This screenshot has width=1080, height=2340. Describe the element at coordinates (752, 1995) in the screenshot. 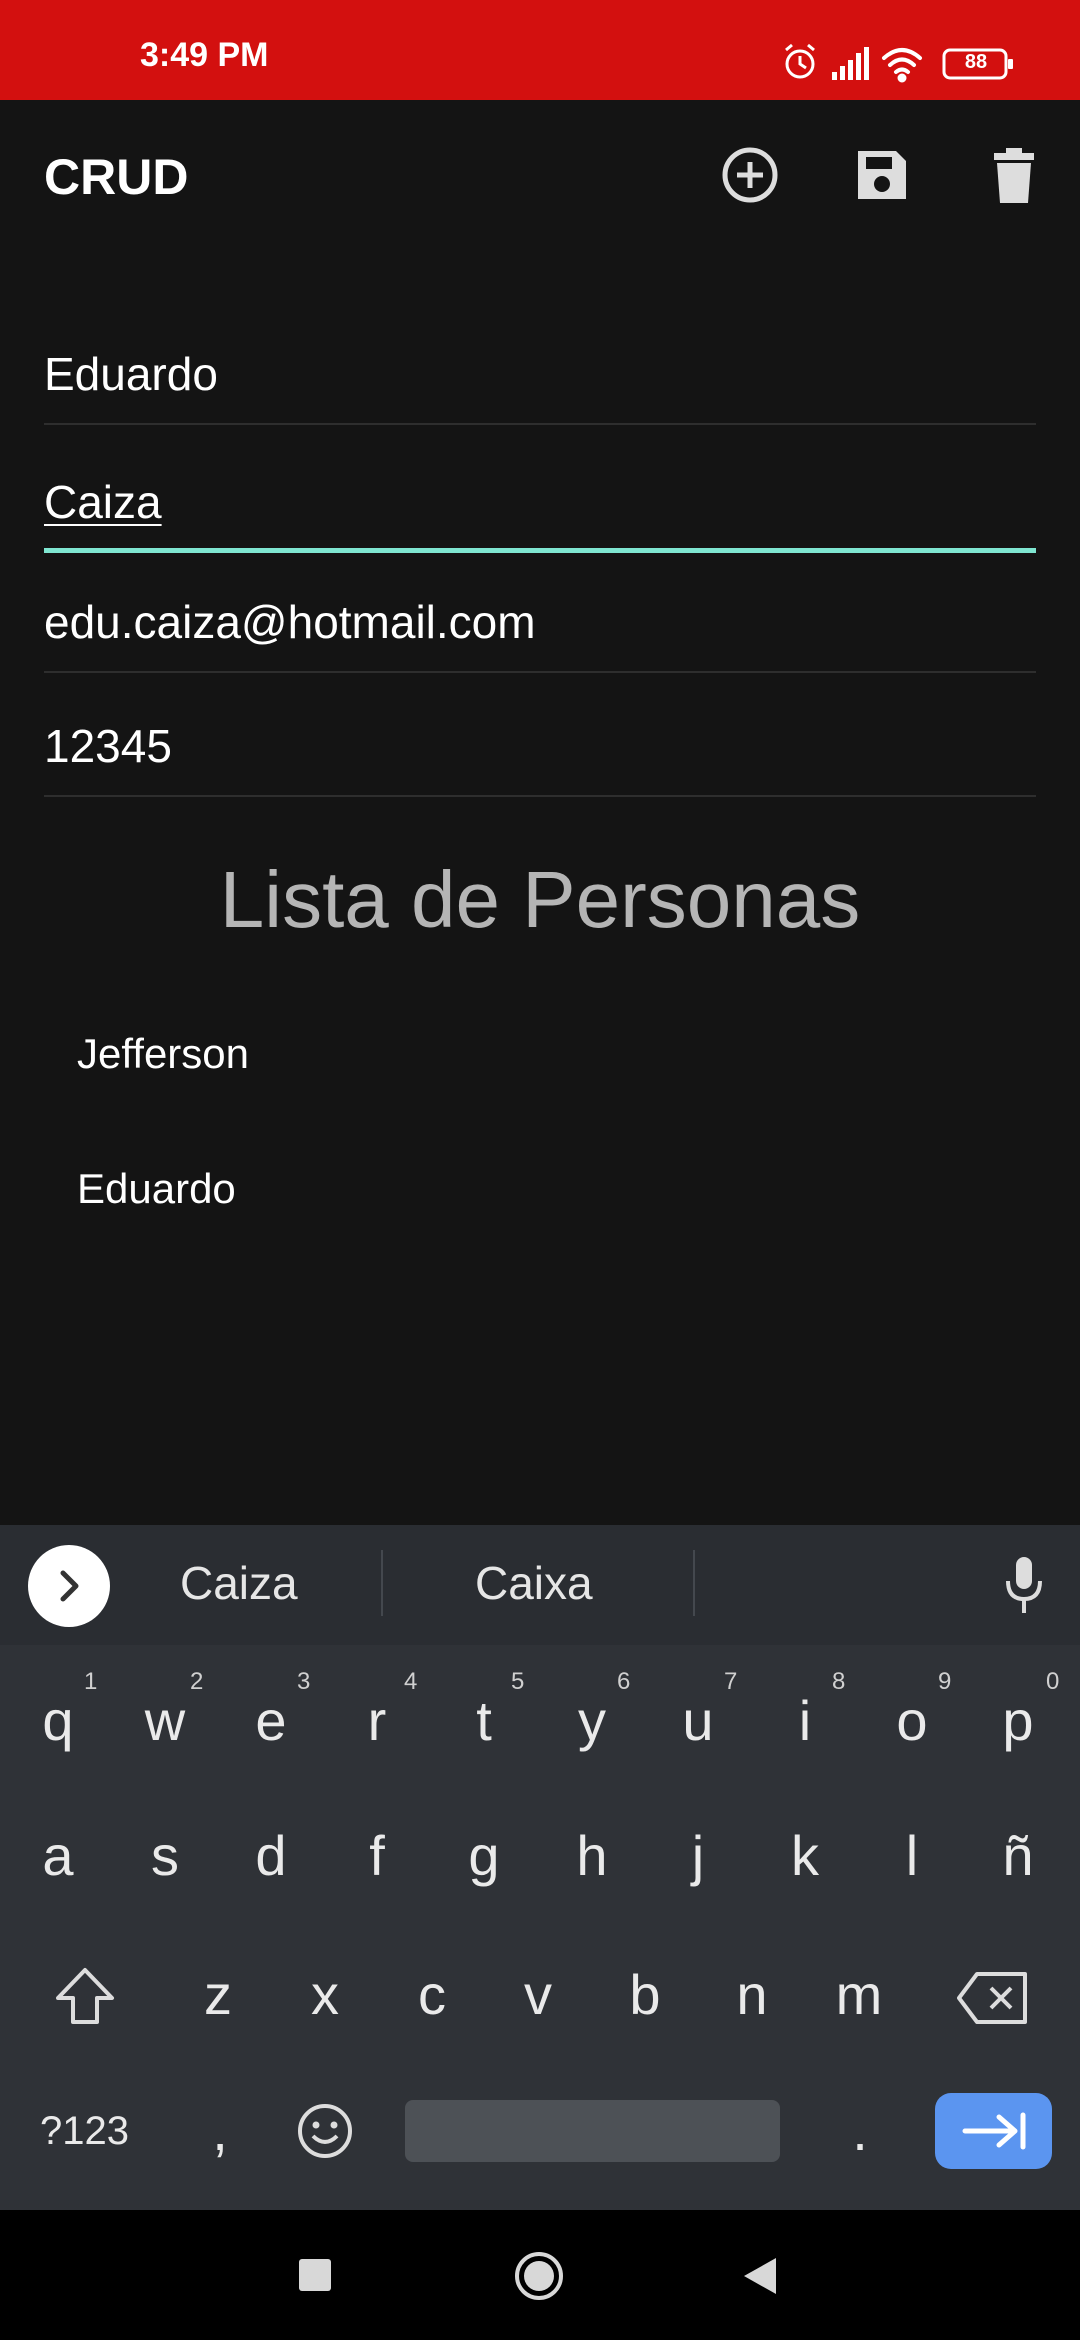

I see `key-n: n` at that location.